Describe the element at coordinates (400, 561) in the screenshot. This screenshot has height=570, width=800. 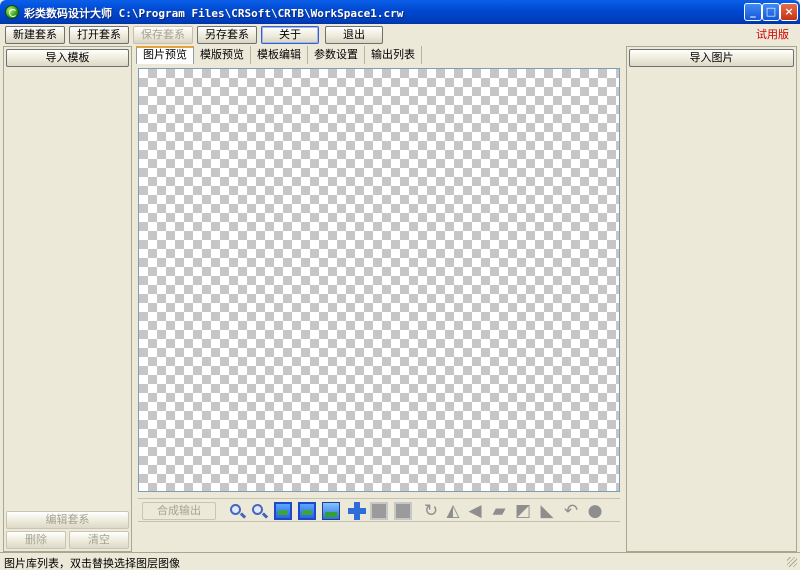
I see `status-bar: 图片库列表，双击替换选择图层图像` at that location.